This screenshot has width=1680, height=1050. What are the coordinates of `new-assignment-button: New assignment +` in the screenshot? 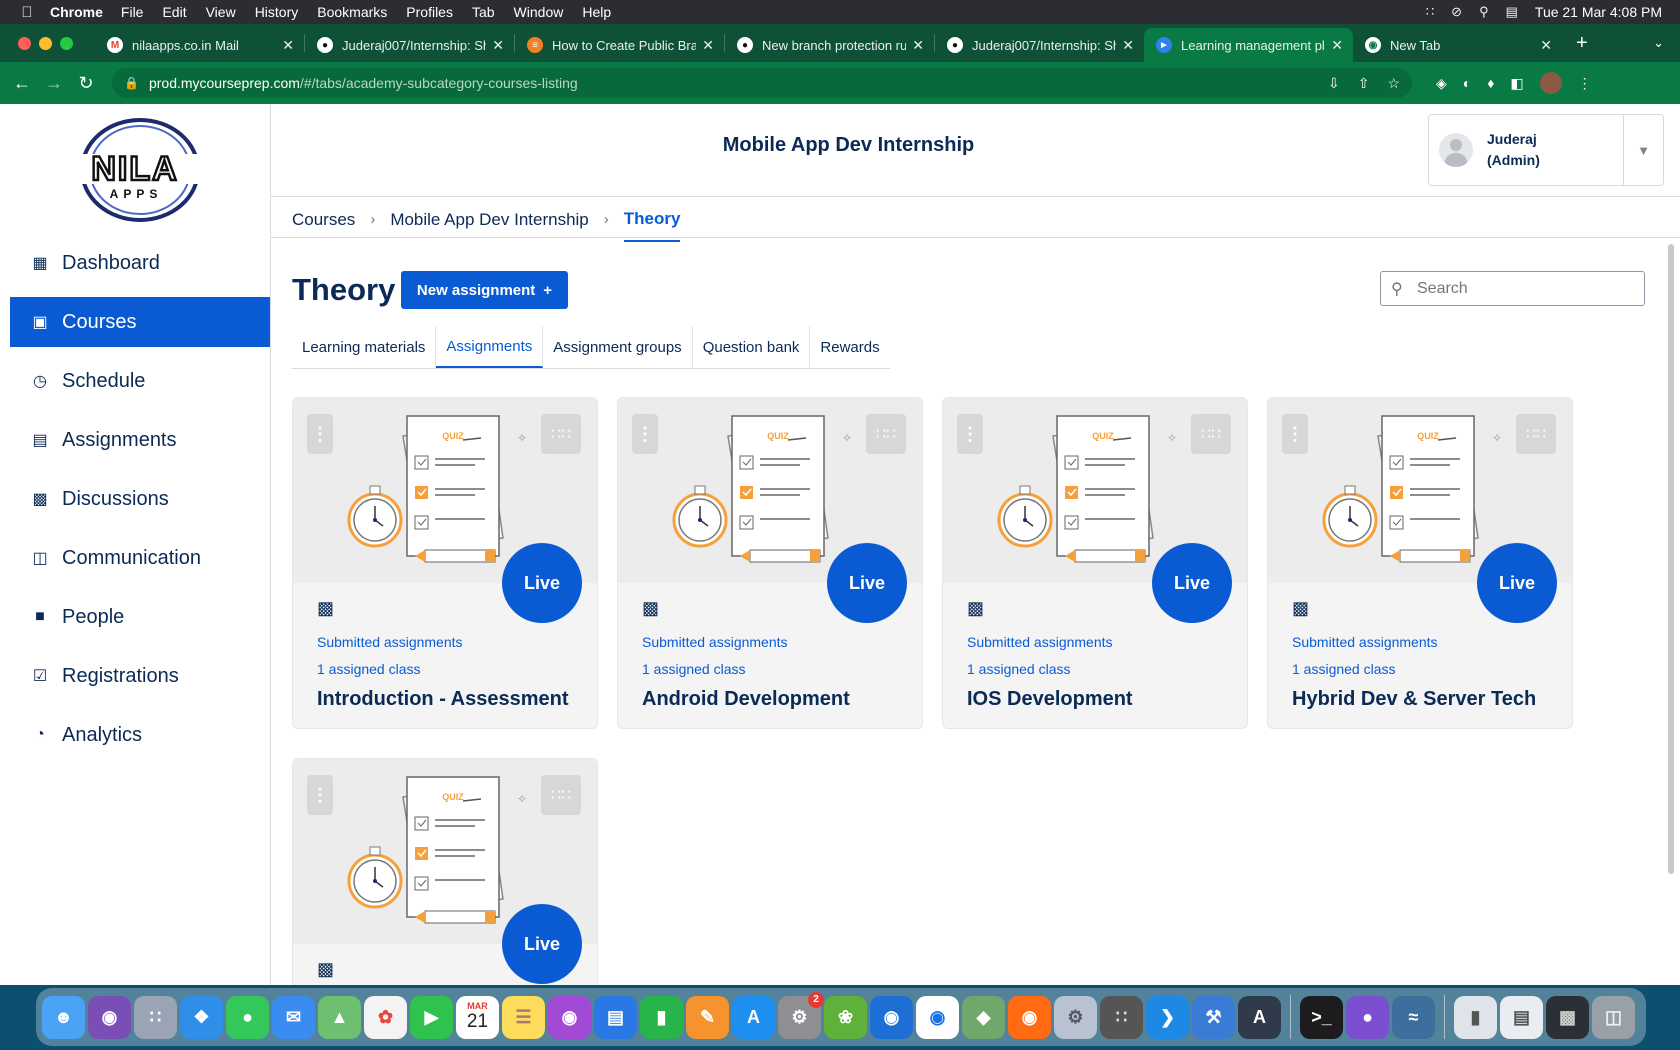 It's located at (484, 290).